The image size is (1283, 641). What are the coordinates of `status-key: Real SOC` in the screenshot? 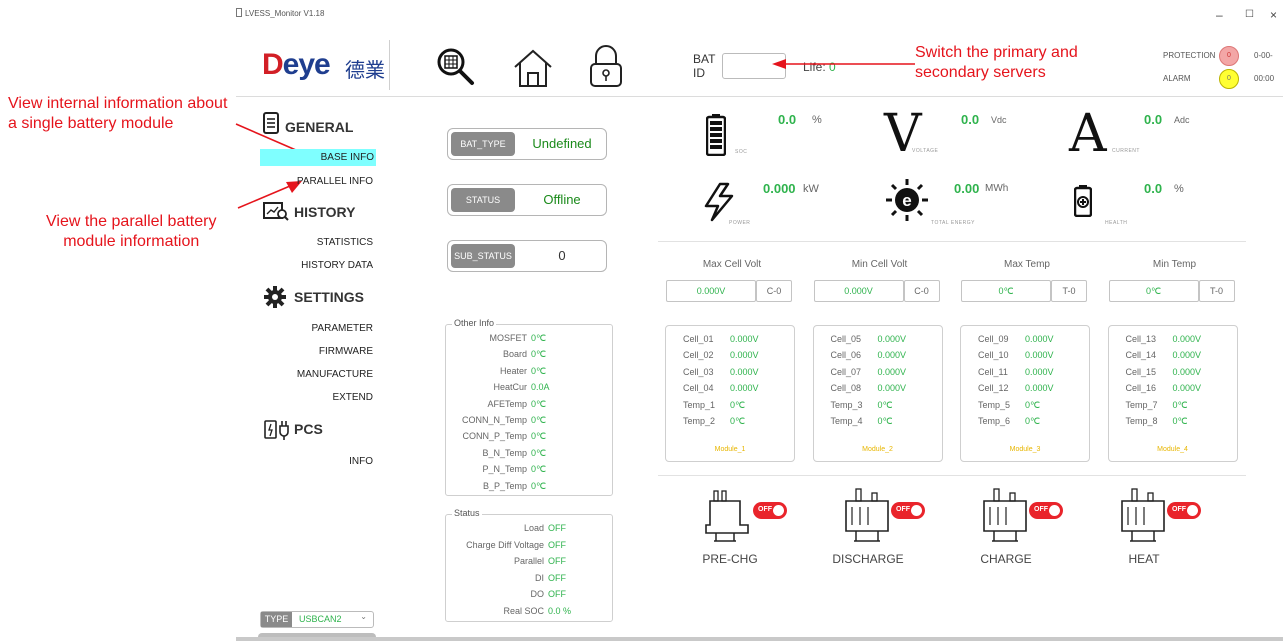 It's located at (523, 611).